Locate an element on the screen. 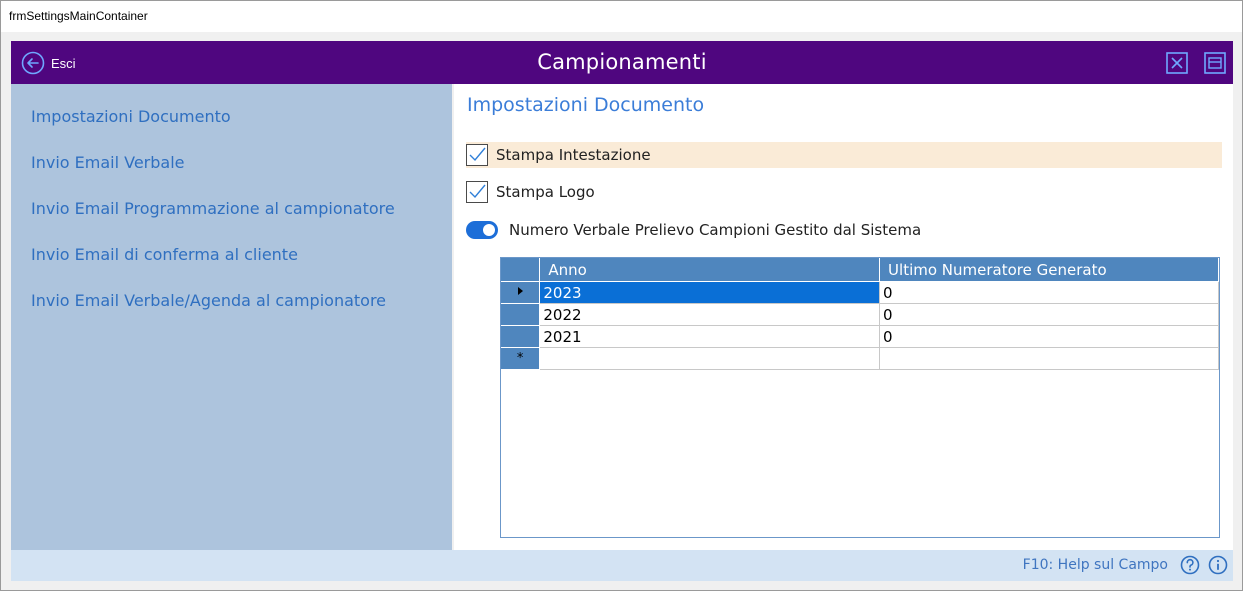 The image size is (1243, 591). stampa-intestazione-checkbox is located at coordinates (477, 155).